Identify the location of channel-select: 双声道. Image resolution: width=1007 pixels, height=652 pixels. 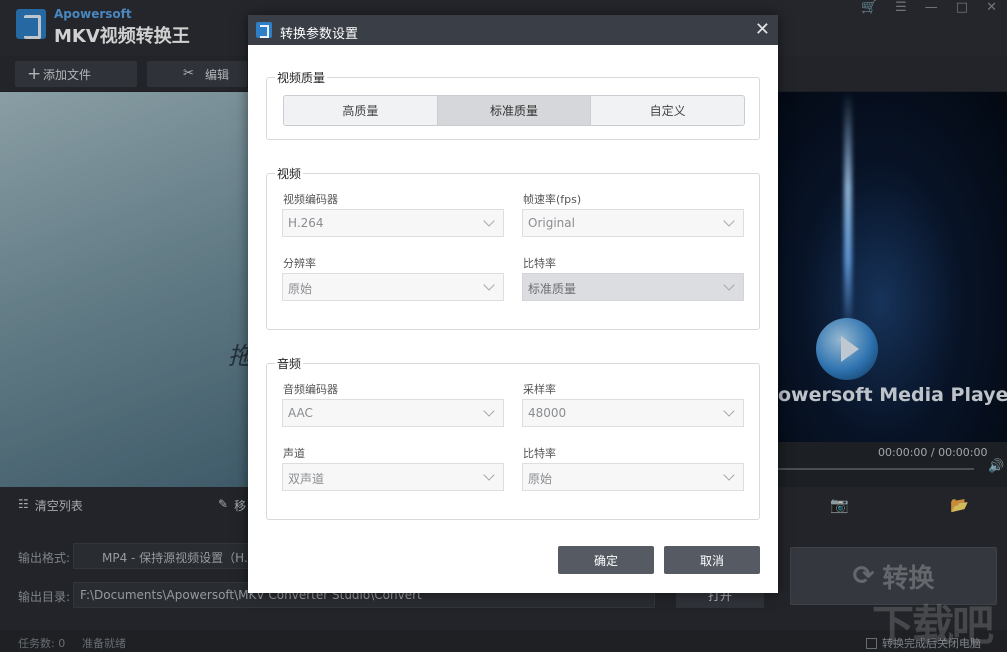
(393, 477).